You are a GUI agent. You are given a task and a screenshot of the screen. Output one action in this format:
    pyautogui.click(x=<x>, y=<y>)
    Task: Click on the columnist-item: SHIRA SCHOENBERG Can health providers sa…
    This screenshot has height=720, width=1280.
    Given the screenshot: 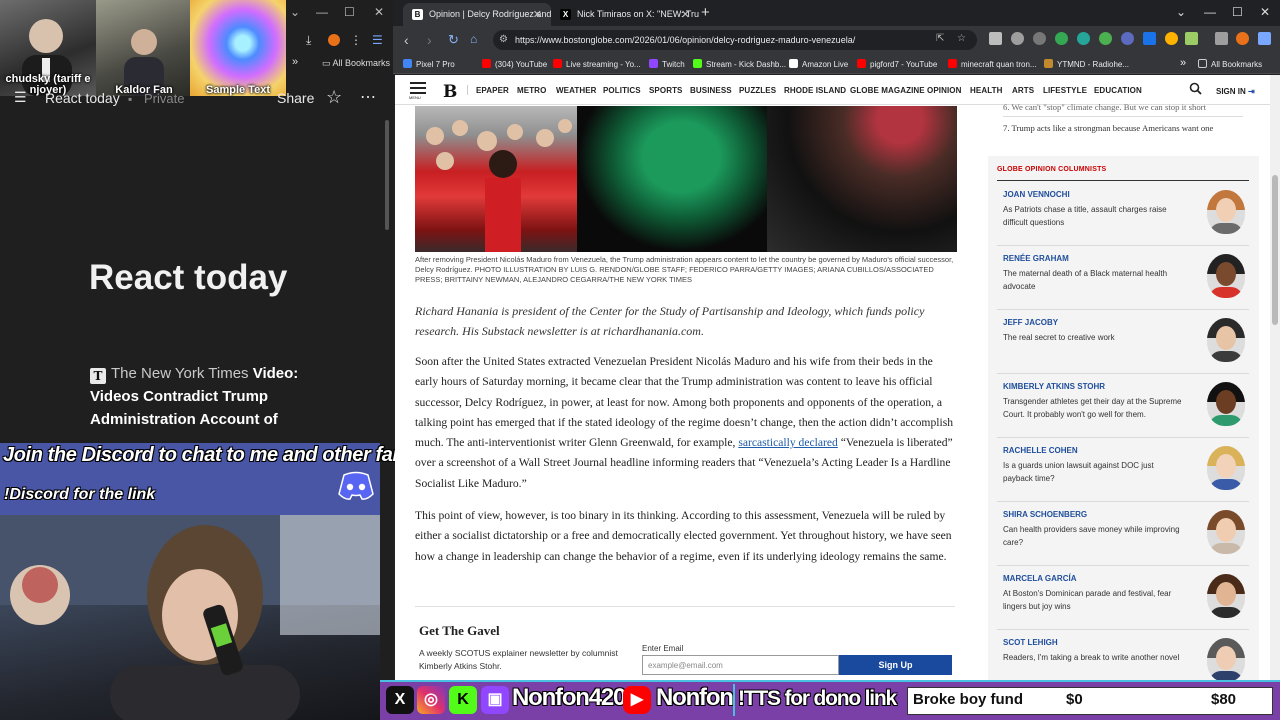 What is the action you would take?
    pyautogui.click(x=1123, y=534)
    